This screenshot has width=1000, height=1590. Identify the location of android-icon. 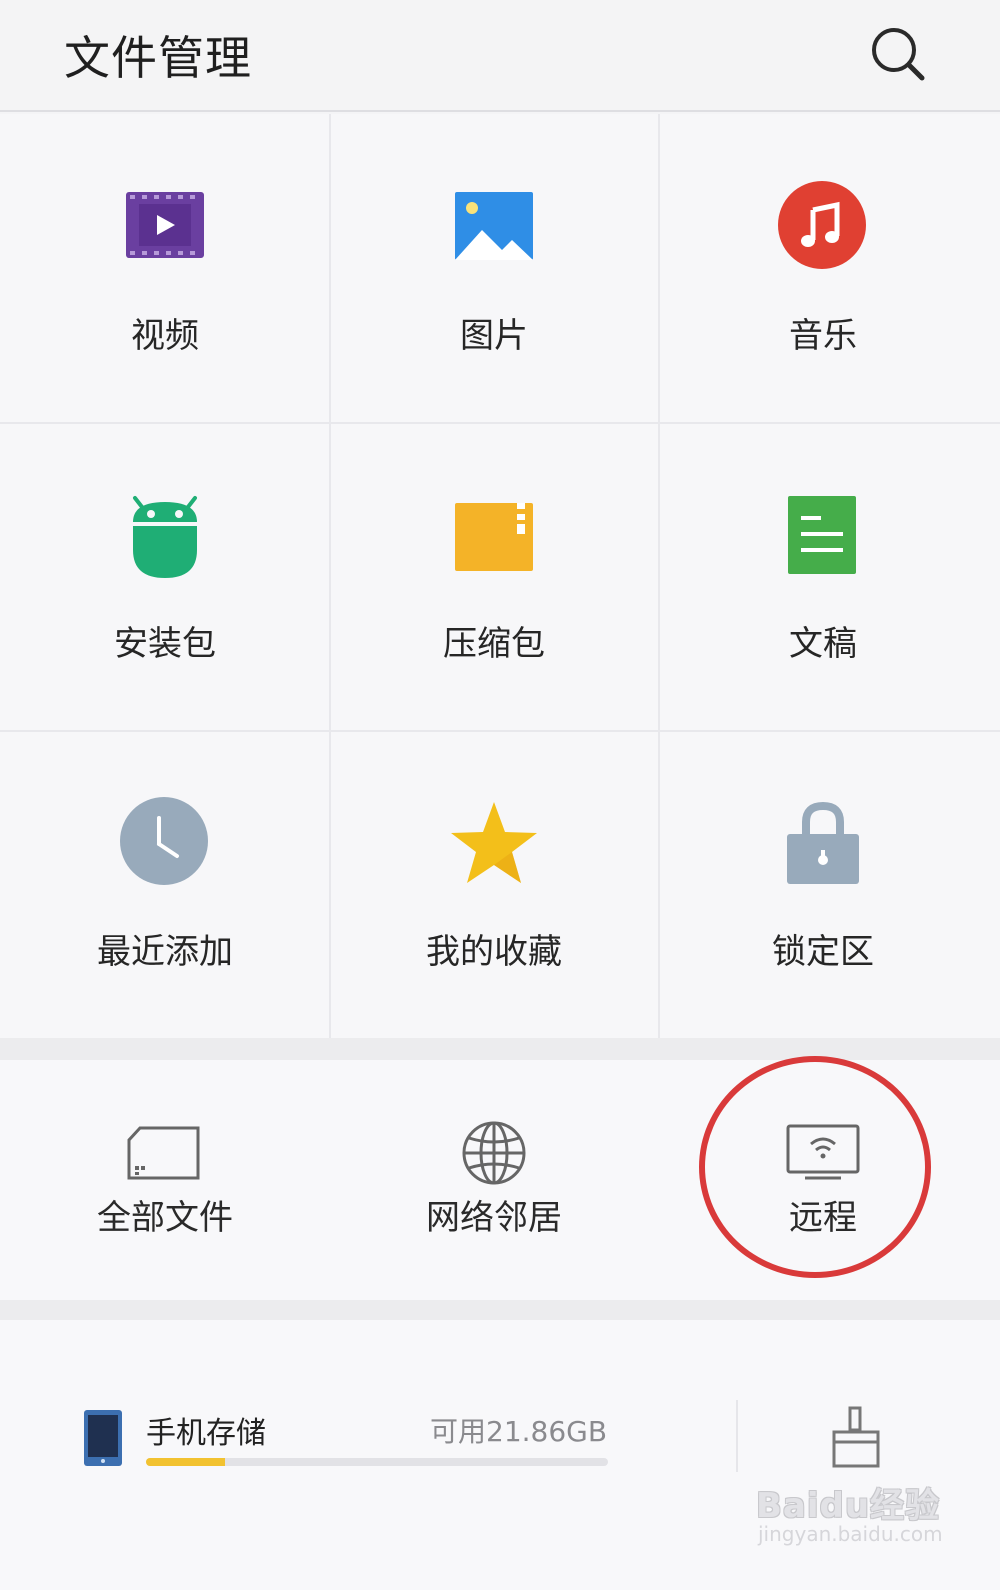
(165, 538).